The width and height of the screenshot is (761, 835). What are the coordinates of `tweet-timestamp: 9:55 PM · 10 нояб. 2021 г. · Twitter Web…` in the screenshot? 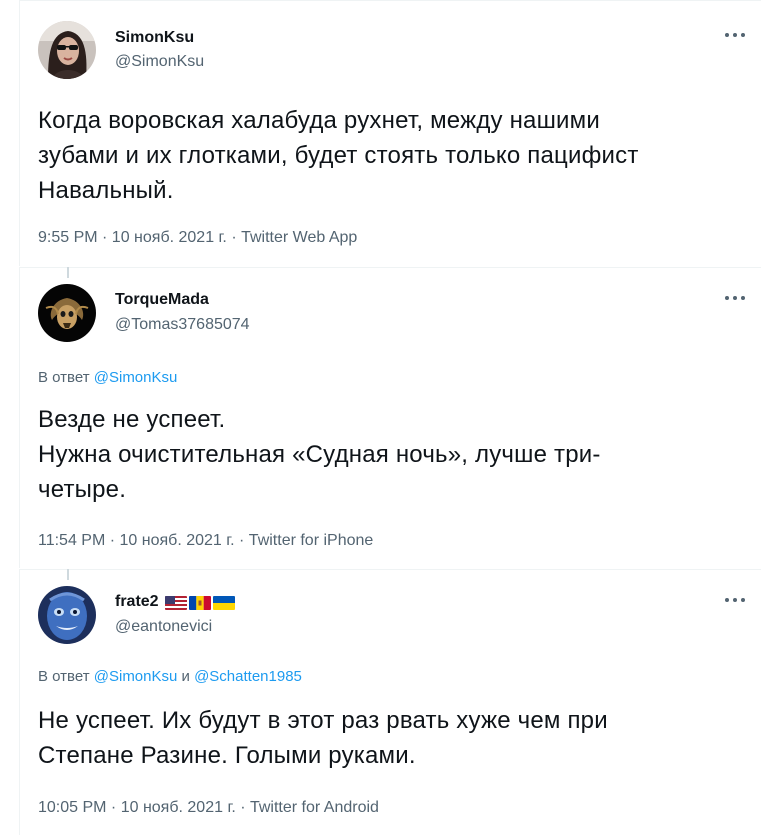 It's located at (197, 238).